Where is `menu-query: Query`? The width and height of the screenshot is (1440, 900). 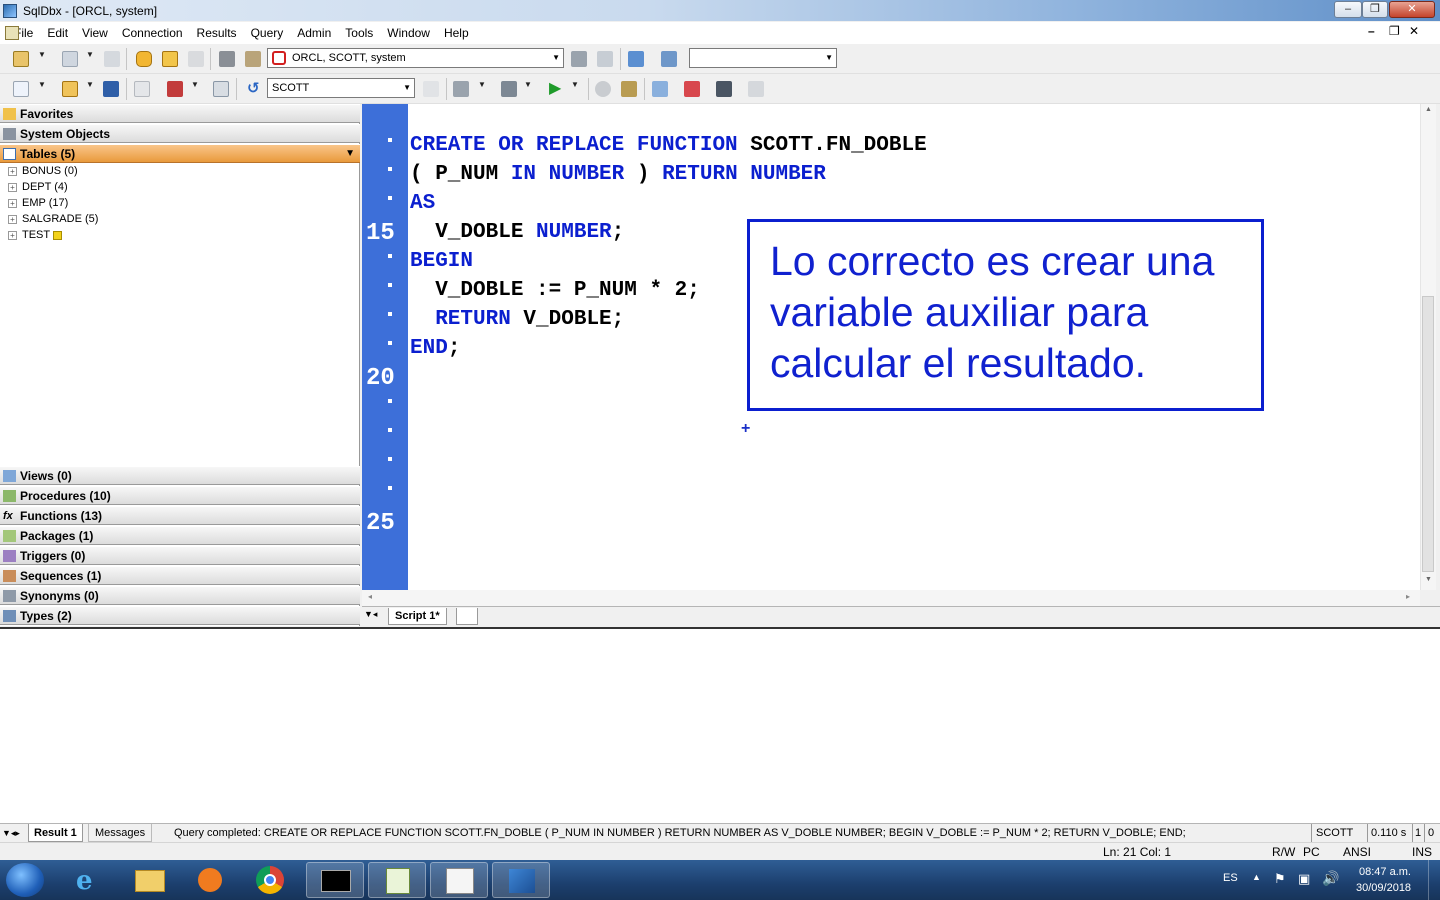 menu-query: Query is located at coordinates (267, 33).